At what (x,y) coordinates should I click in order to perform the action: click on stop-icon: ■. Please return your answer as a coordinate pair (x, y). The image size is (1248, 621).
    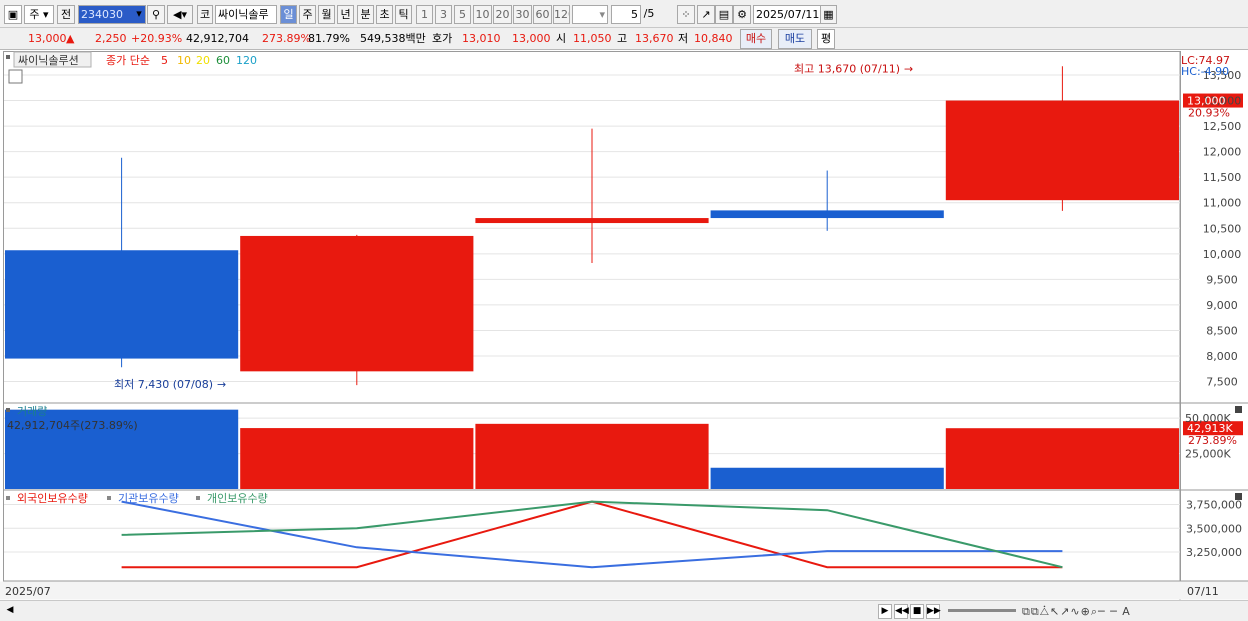
    Looking at the image, I should click on (917, 611).